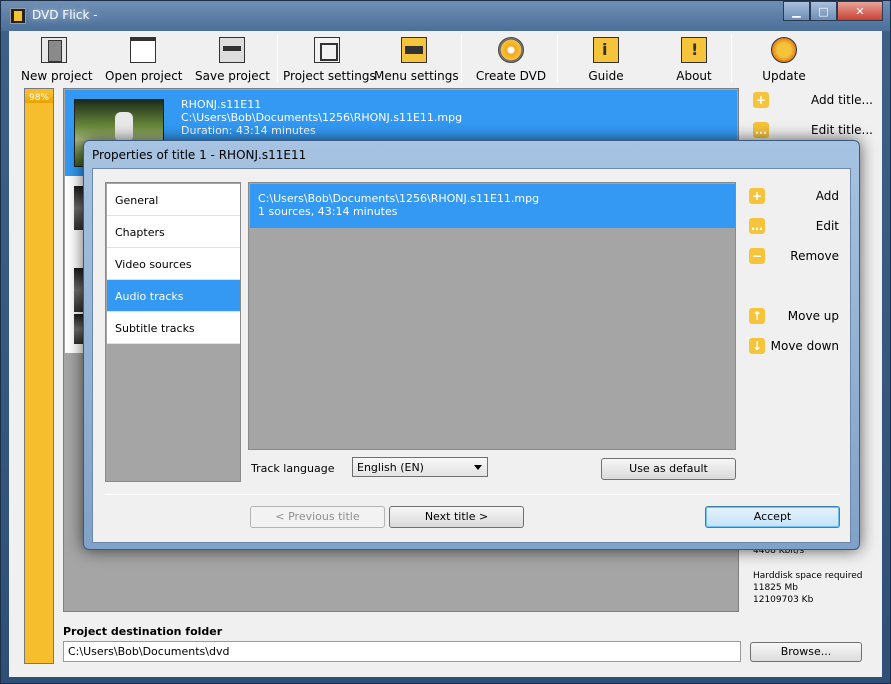 This screenshot has height=684, width=891. I want to click on move-down-button: ↓ Move down, so click(794, 346).